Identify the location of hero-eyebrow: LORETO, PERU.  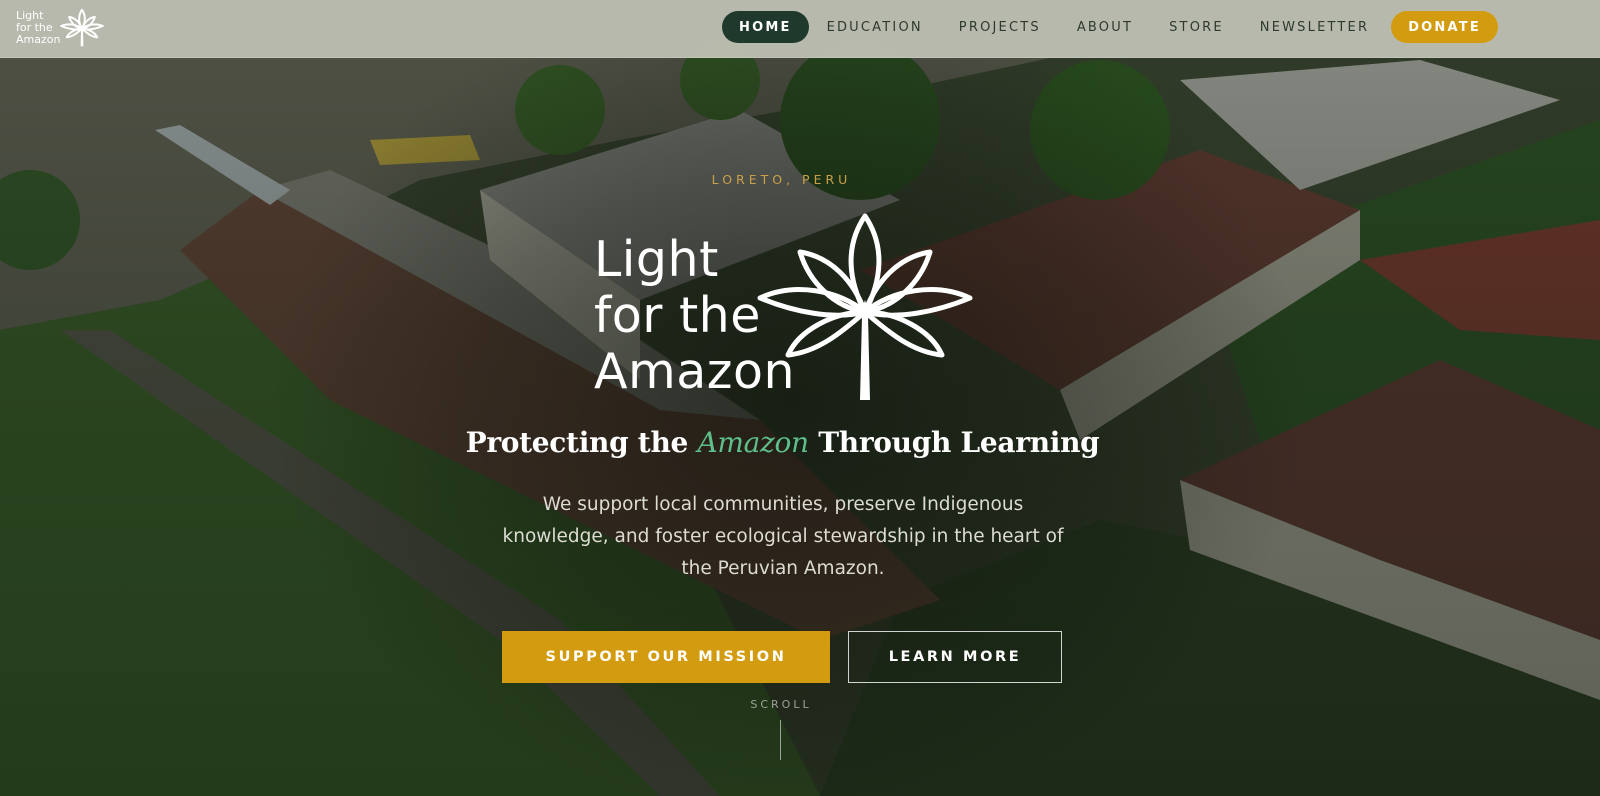
(781, 179).